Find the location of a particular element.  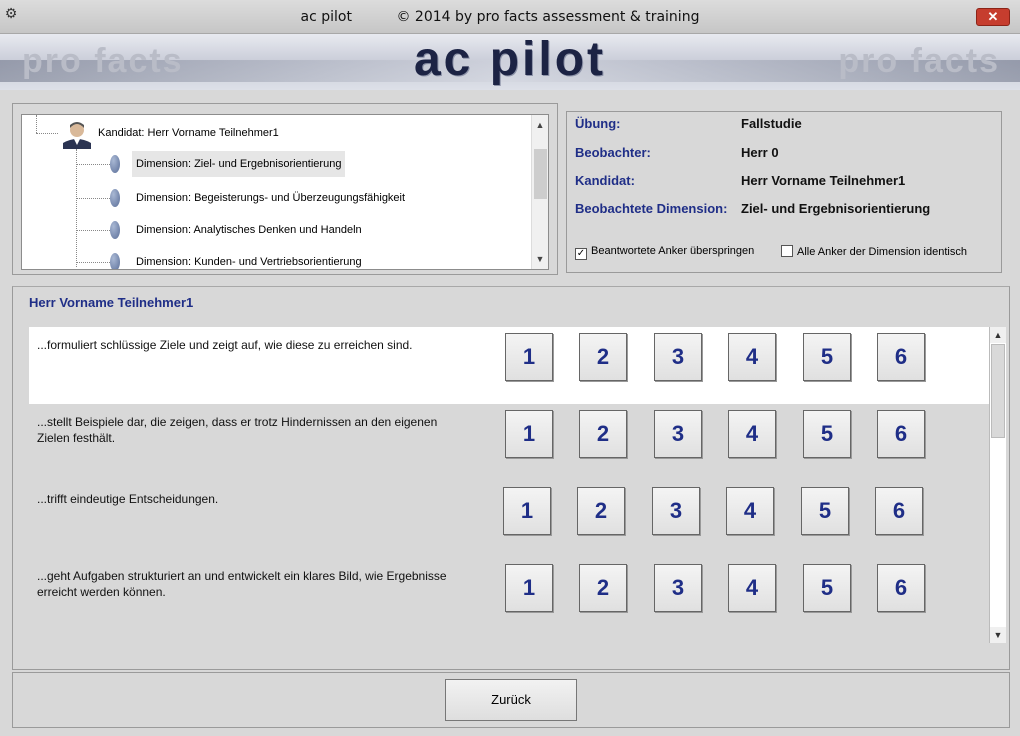

back-button: Zurück is located at coordinates (511, 700).